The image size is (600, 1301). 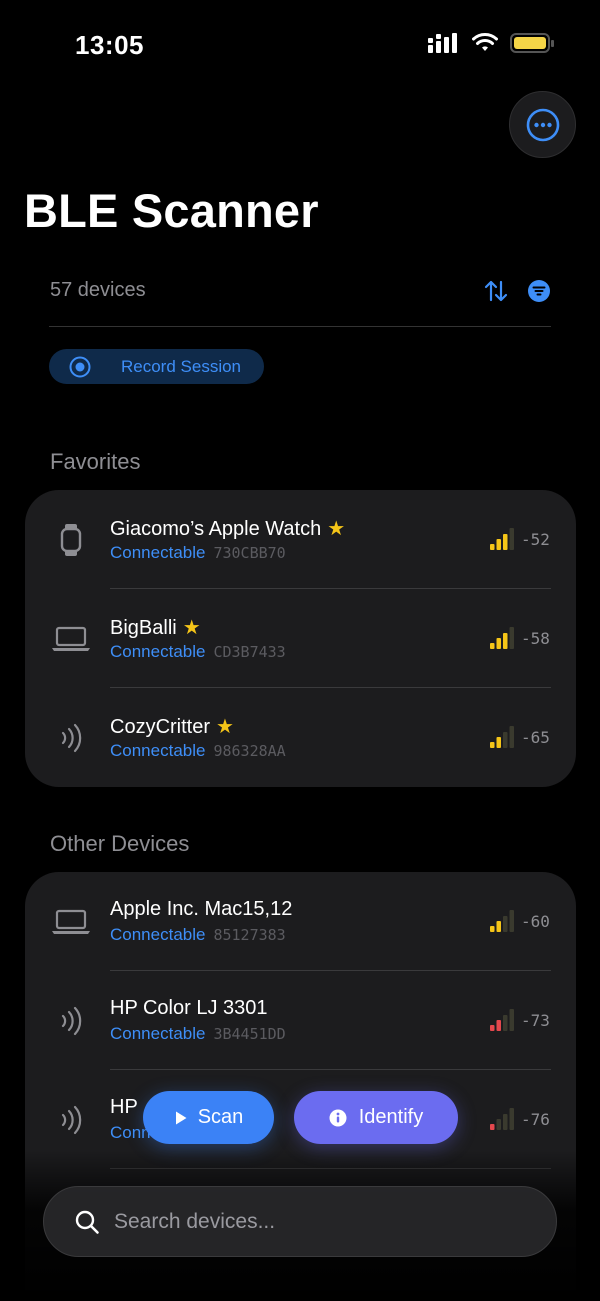 I want to click on status-bar: 13:05, so click(x=300, y=45).